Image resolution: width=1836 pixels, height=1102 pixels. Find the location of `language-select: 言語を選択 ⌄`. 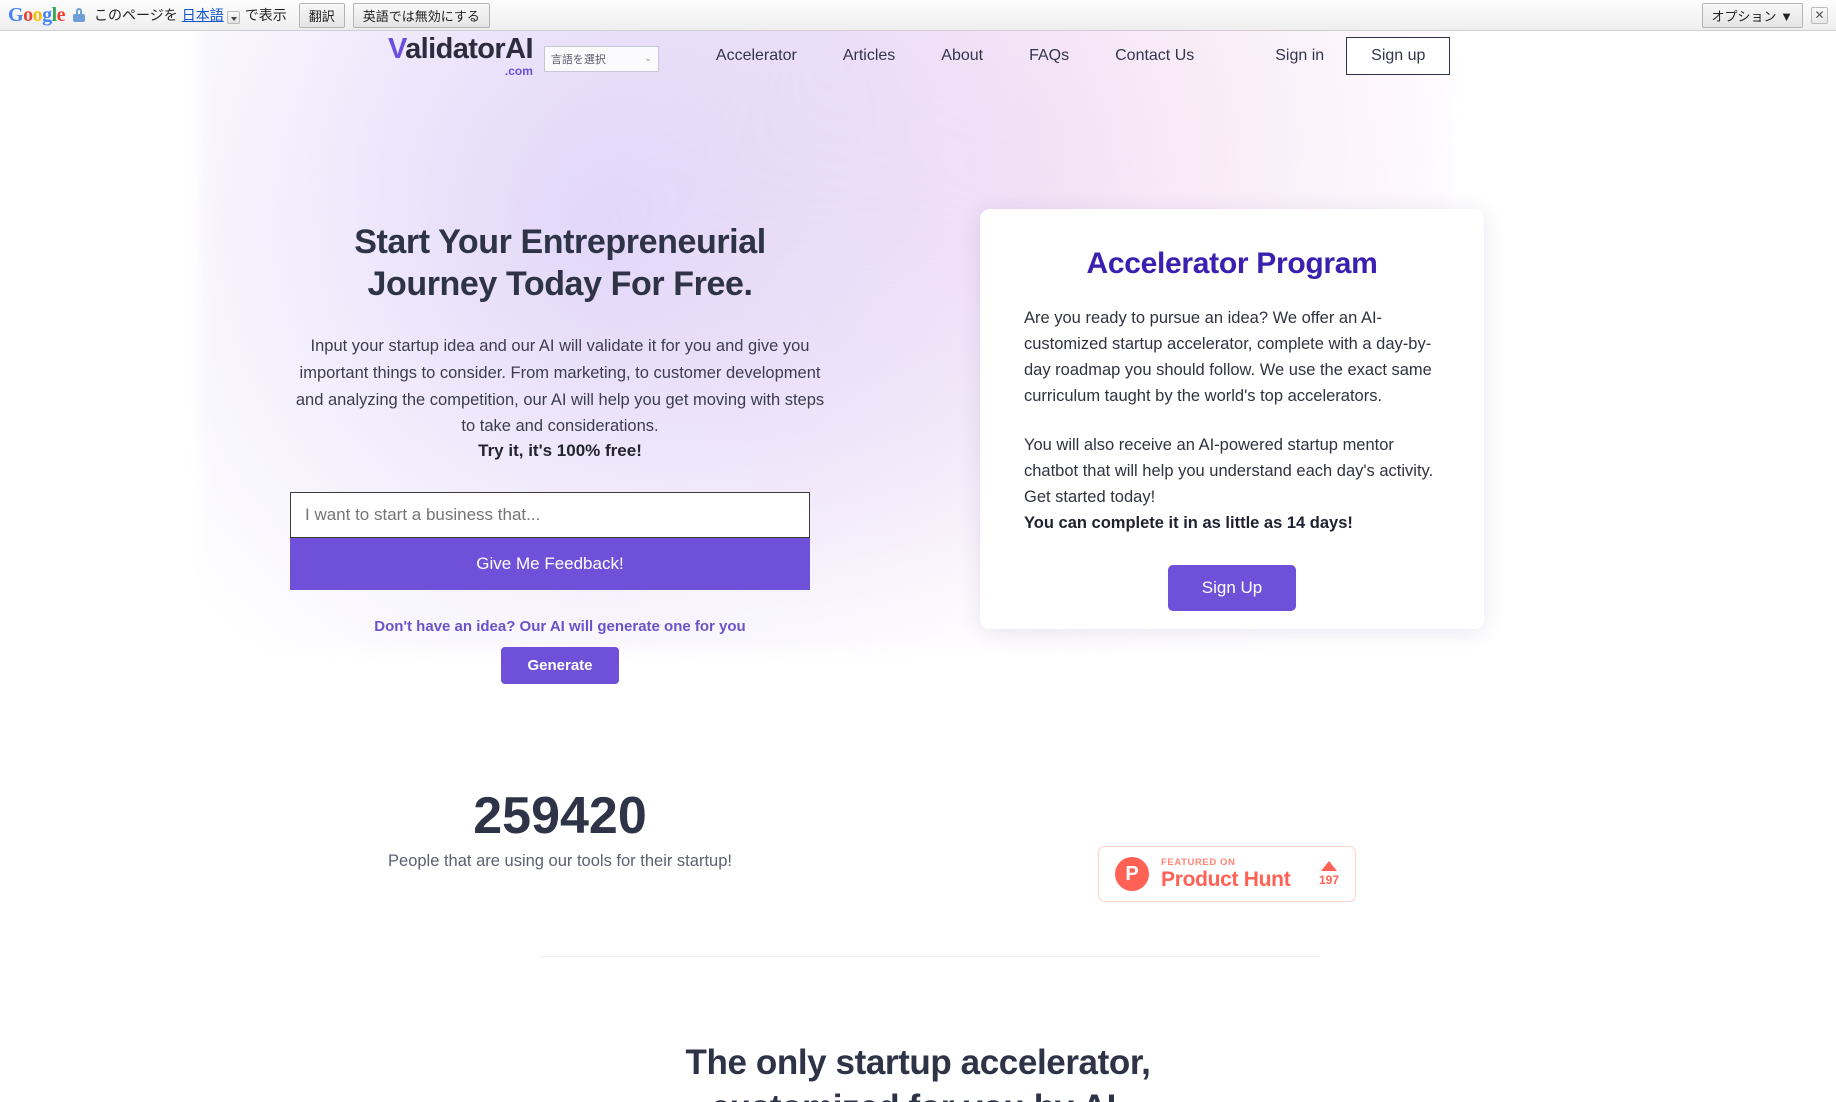

language-select: 言語を選択 ⌄ is located at coordinates (601, 58).